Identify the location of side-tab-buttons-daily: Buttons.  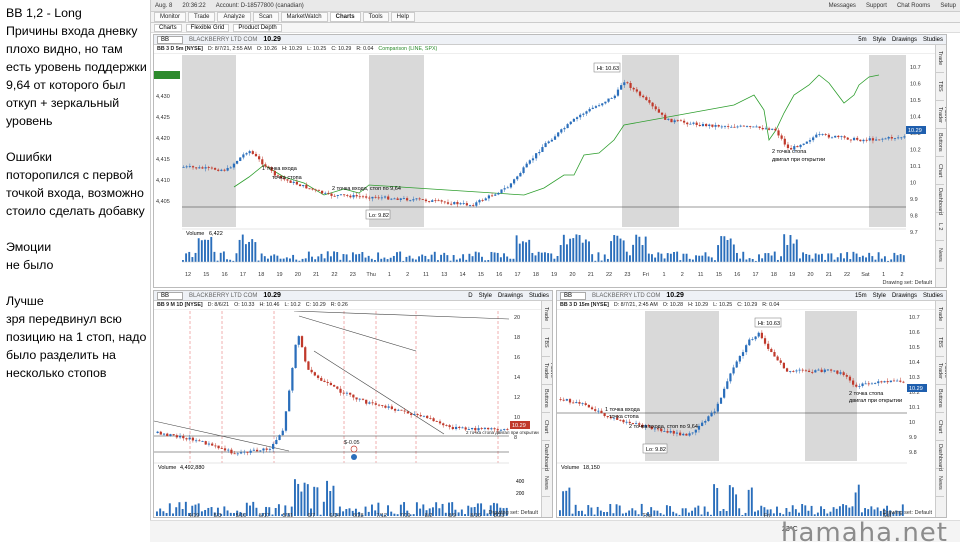
(546, 399).